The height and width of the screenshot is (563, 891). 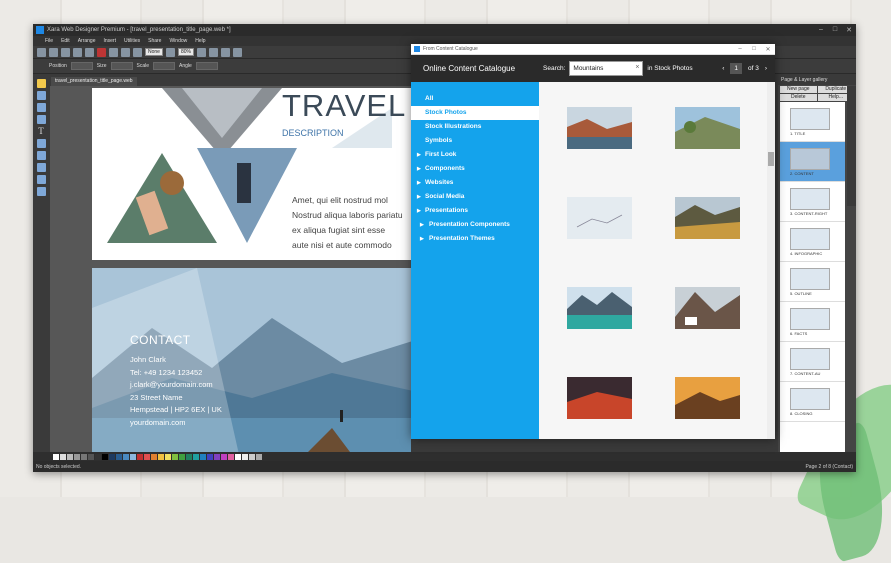 What do you see at coordinates (87, 41) in the screenshot?
I see `menu-arrange: Arrange` at bounding box center [87, 41].